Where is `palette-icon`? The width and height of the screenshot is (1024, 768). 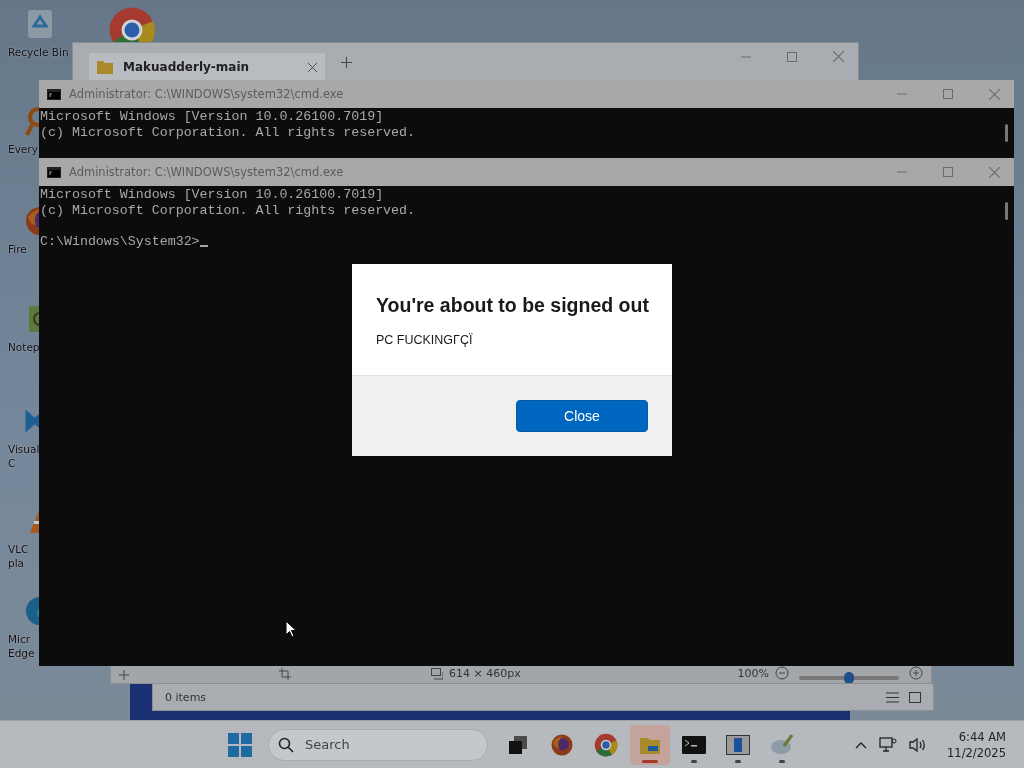
palette-icon is located at coordinates (782, 744).